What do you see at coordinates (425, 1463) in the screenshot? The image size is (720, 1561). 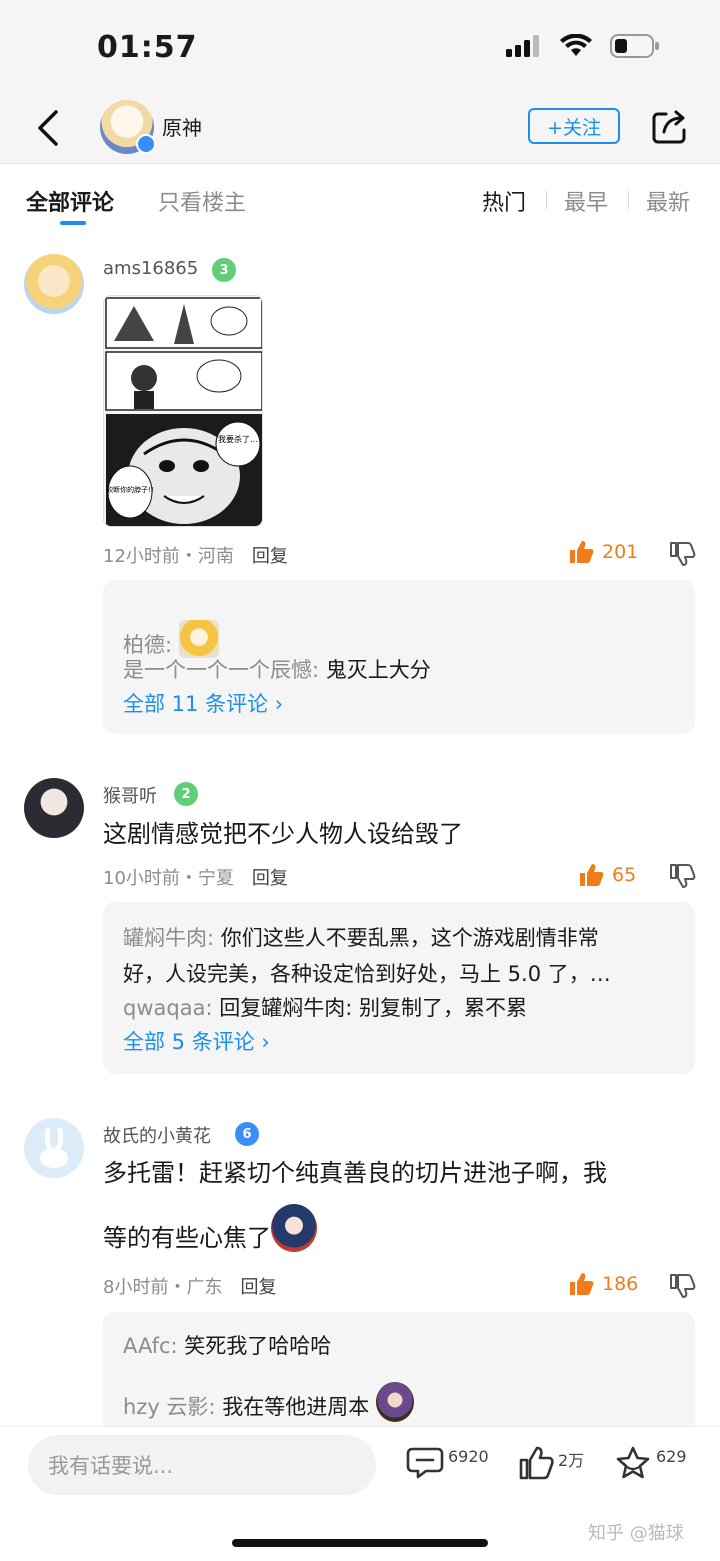 I see `comment-bubble-icon` at bounding box center [425, 1463].